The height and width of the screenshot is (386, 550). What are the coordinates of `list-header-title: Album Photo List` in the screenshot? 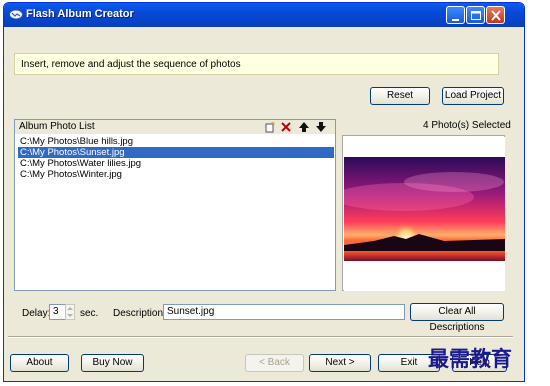 It's located at (57, 126).